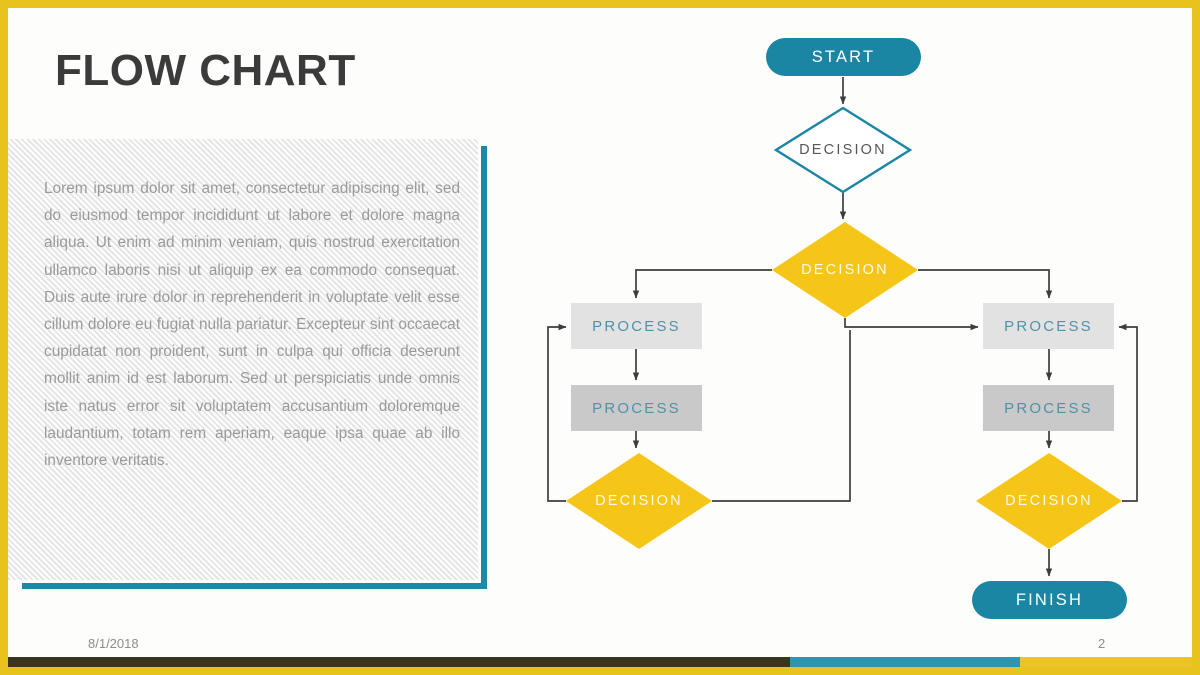 This screenshot has width=1200, height=675. Describe the element at coordinates (1106, 662) in the screenshot. I see `footer-bar-yellow` at that location.